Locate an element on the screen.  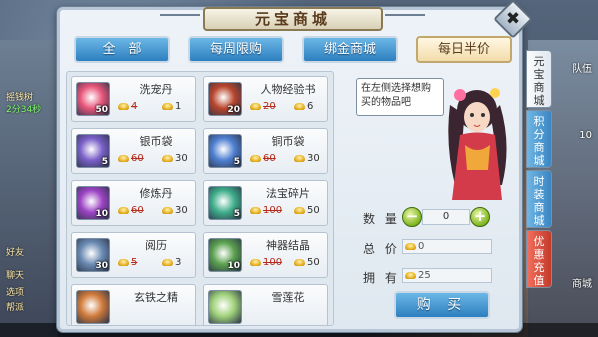
total-price-value: 0 is located at coordinates (421, 246).